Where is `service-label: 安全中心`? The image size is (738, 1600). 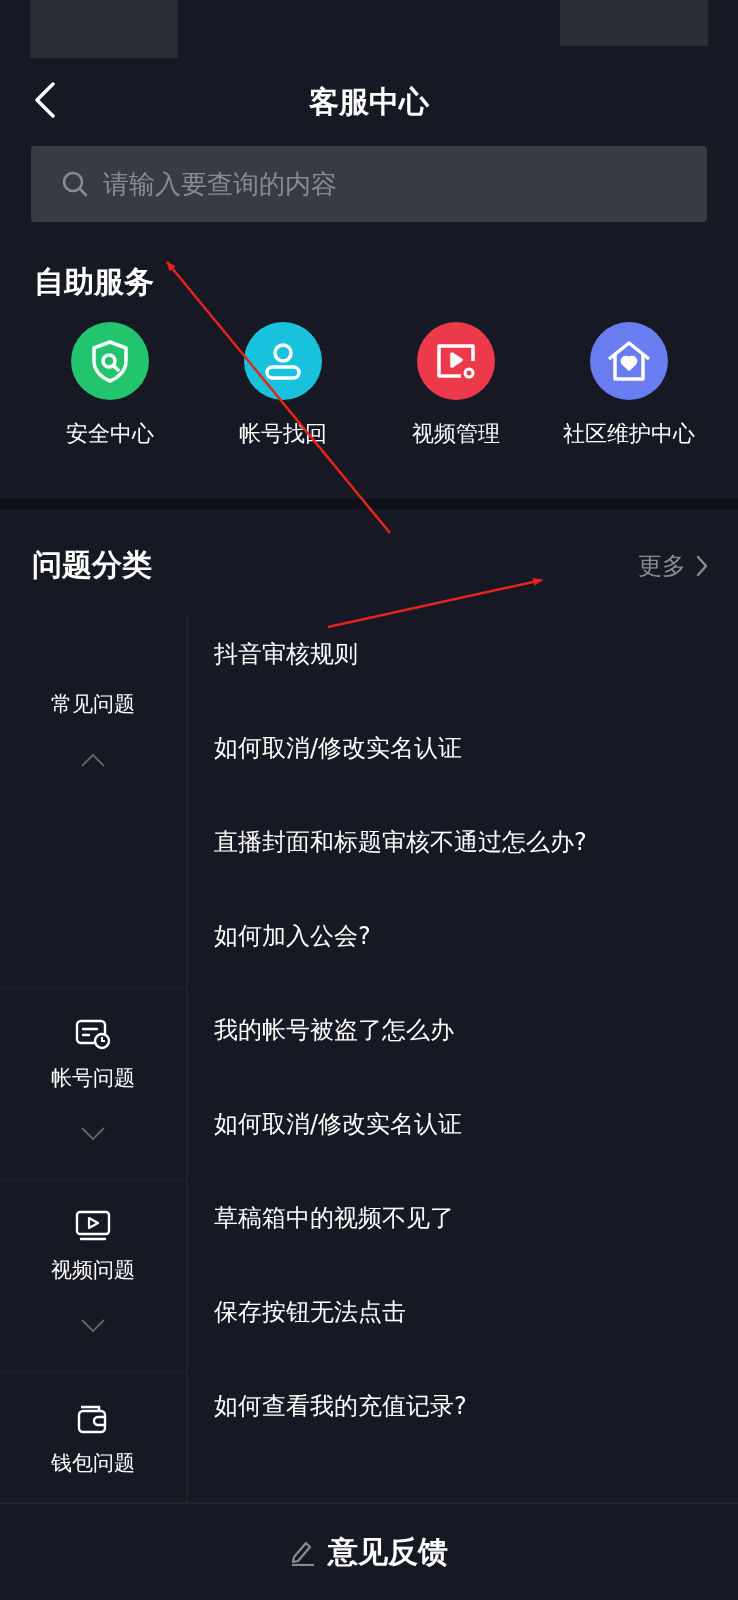 service-label: 安全中心 is located at coordinates (109, 434).